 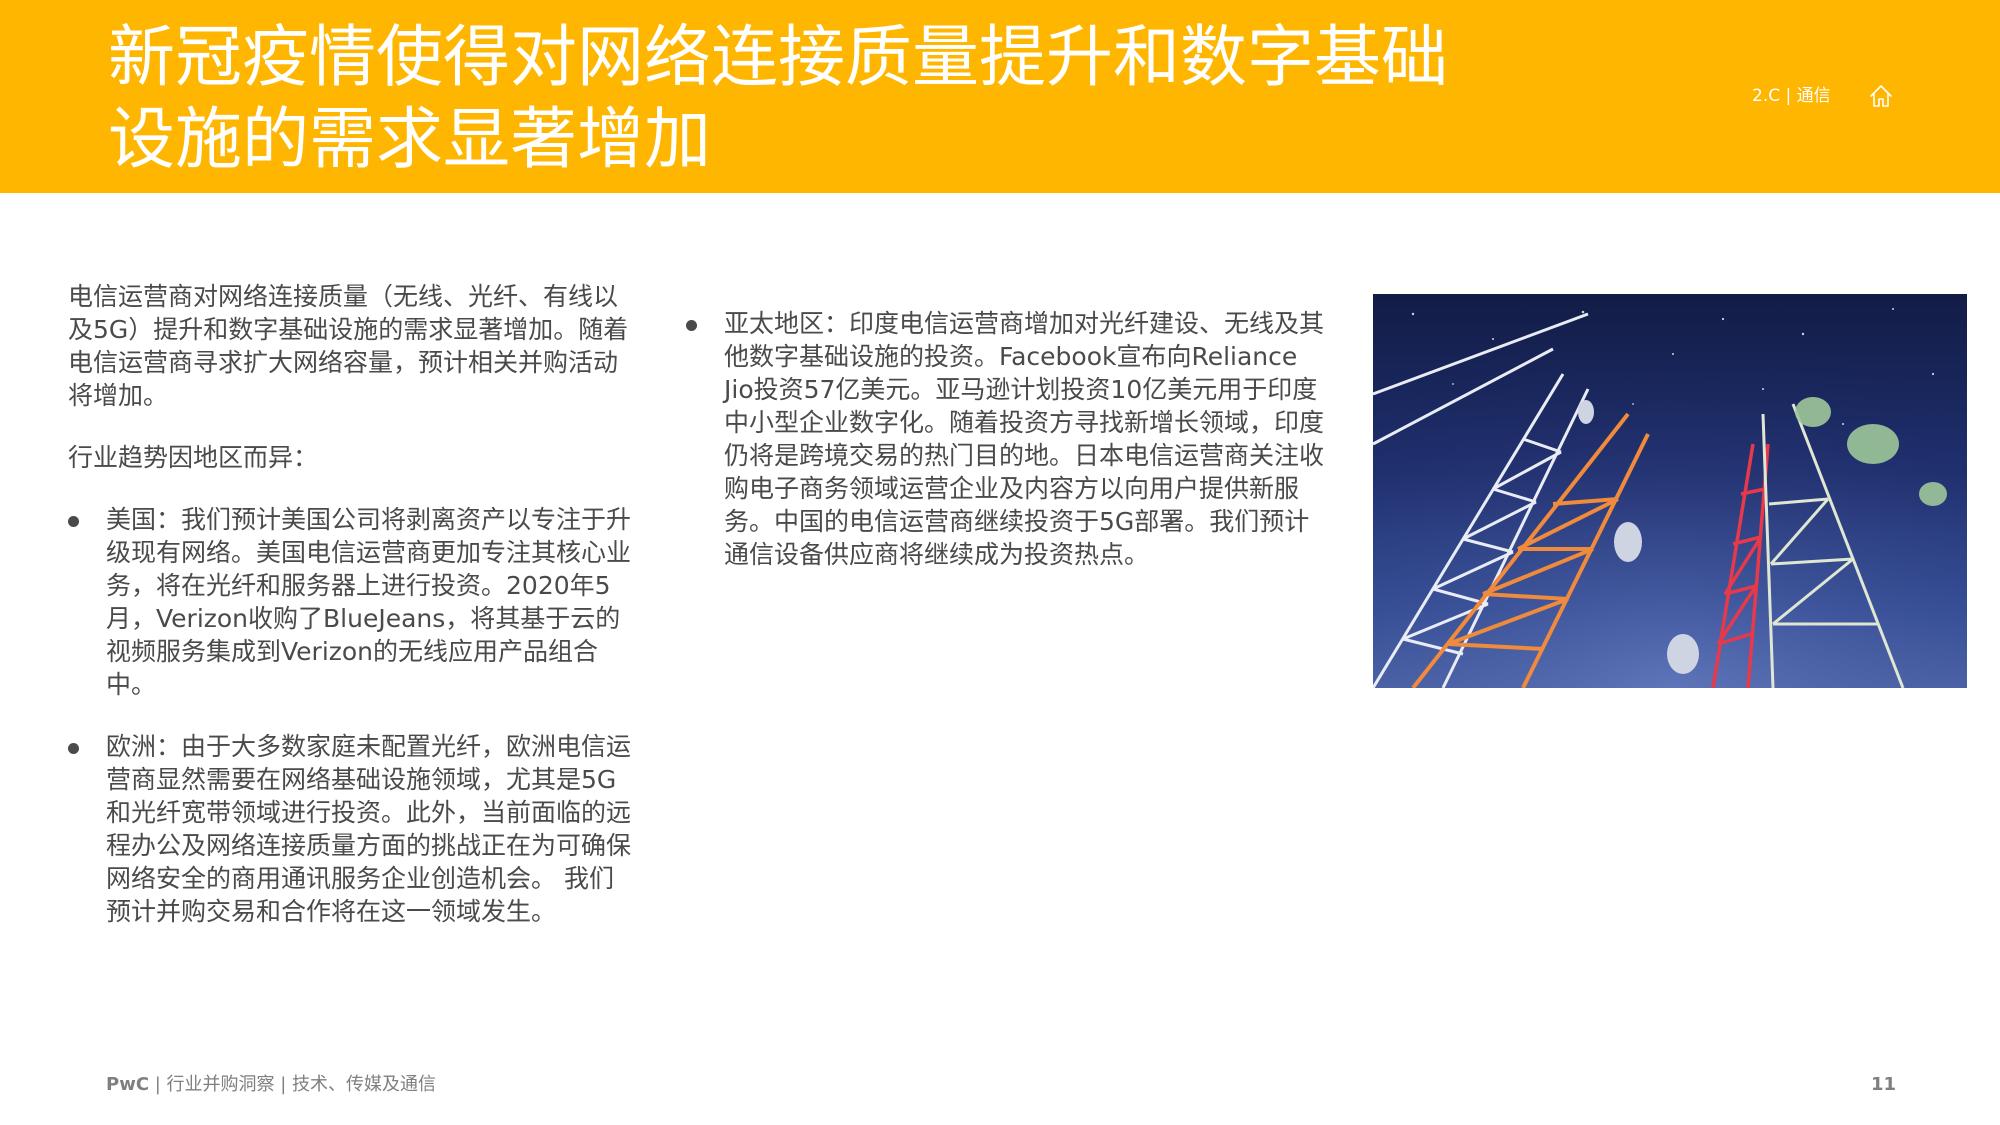 What do you see at coordinates (193, 457) in the screenshot?
I see `trend-heading: 行业趋势因地区而异：` at bounding box center [193, 457].